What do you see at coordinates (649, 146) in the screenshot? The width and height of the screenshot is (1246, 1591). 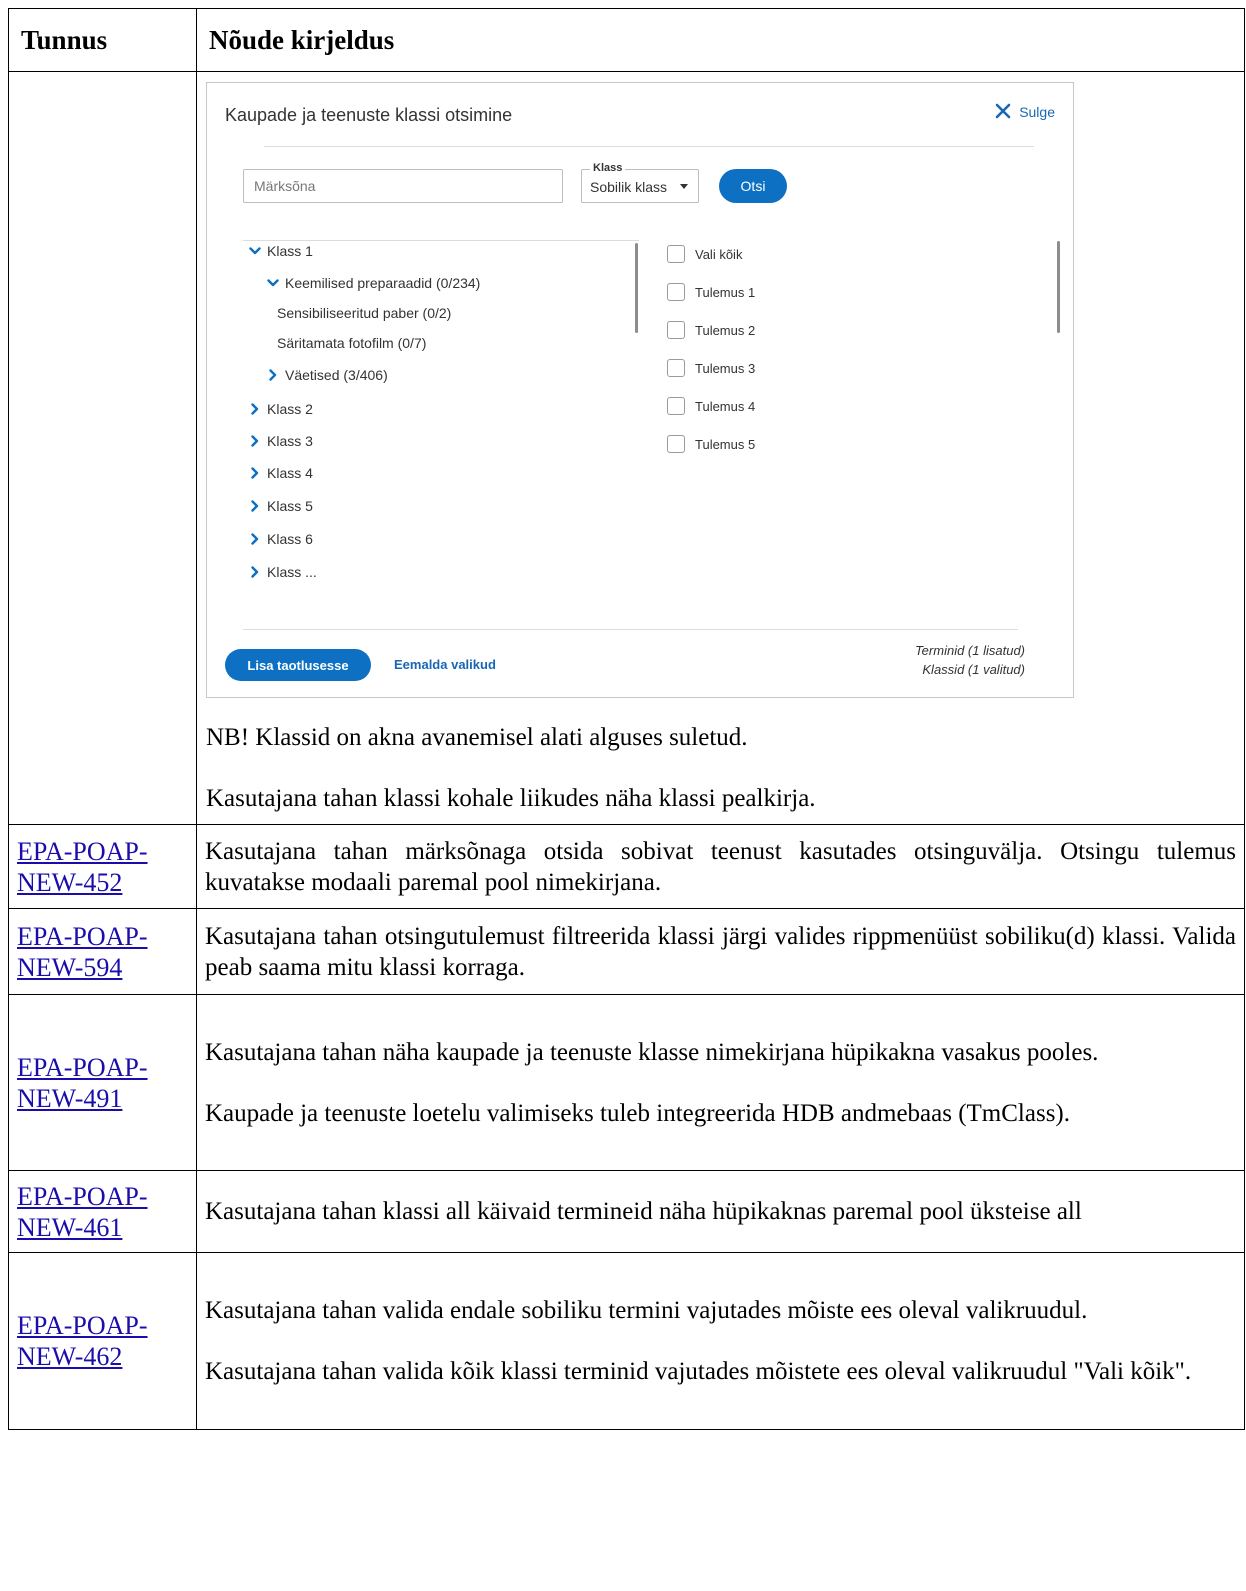 I see `title-divider` at bounding box center [649, 146].